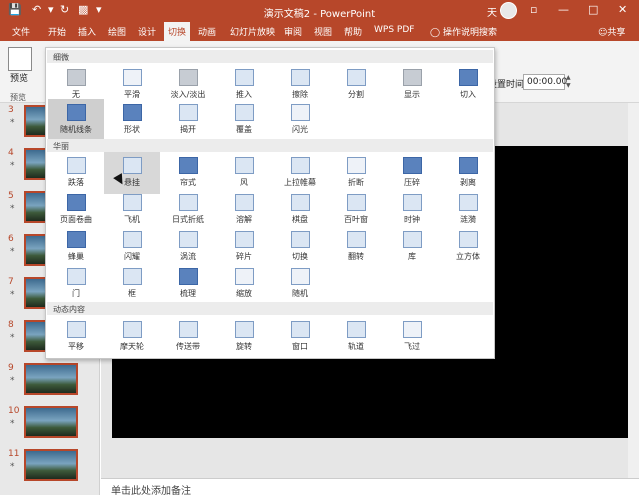 Image resolution: width=639 pixels, height=497 pixels. I want to click on tab-transitions: 切换, so click(177, 31).